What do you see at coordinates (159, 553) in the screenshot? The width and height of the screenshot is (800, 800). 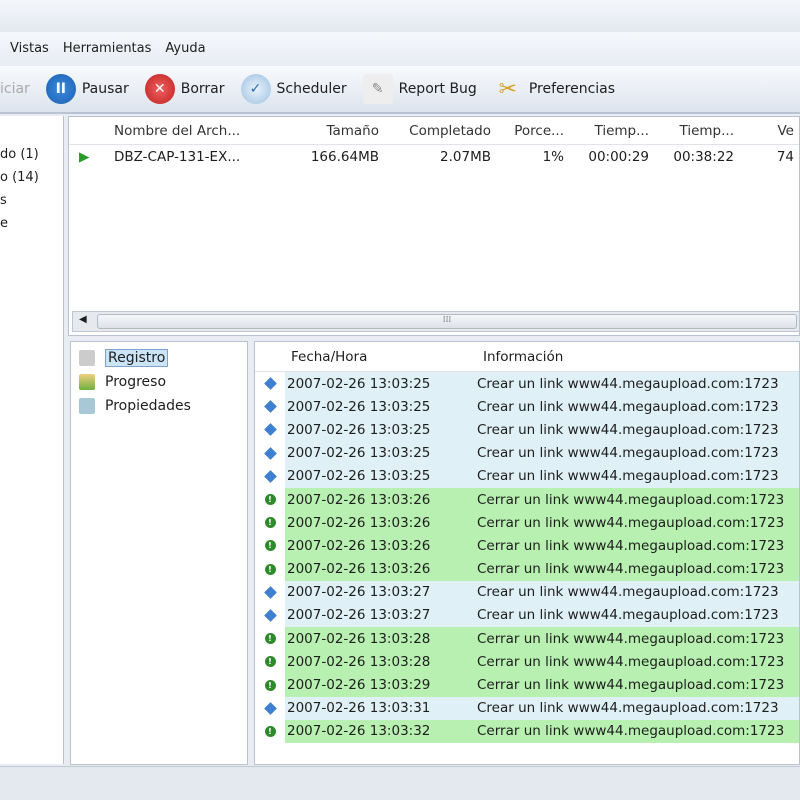 I see `detail-tree: Registro Progreso Propiedades` at bounding box center [159, 553].